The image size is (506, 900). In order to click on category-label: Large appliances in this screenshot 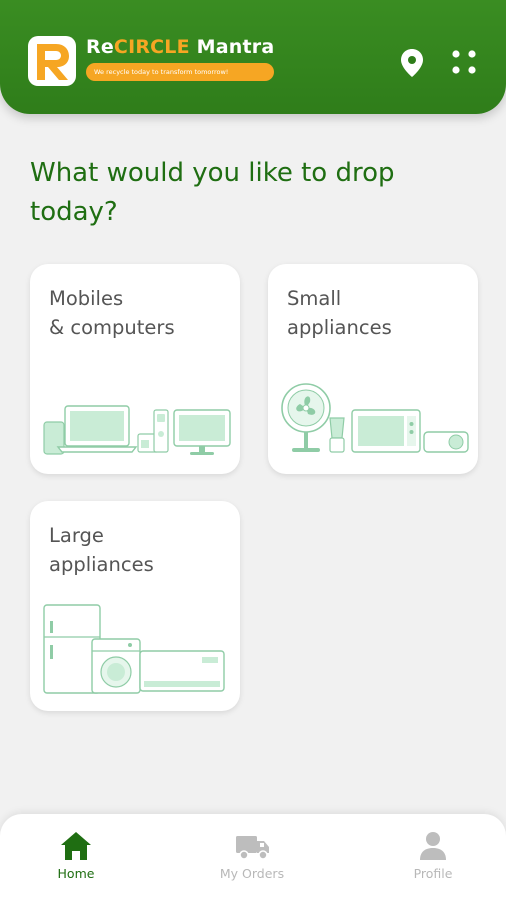, I will do `click(101, 550)`.